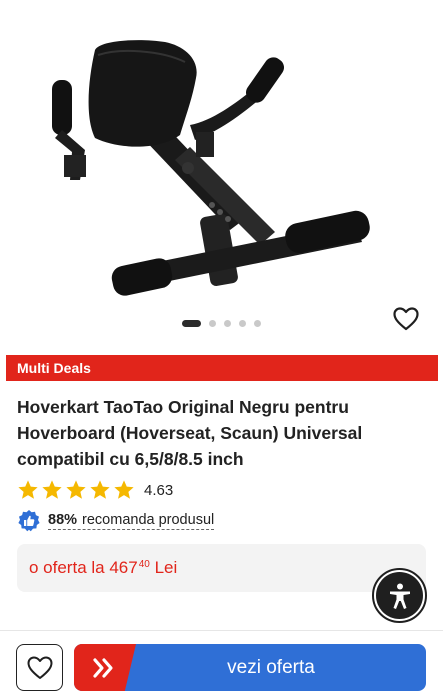 The image size is (443, 699). What do you see at coordinates (144, 564) in the screenshot?
I see `offer-price-decimal: 40` at bounding box center [144, 564].